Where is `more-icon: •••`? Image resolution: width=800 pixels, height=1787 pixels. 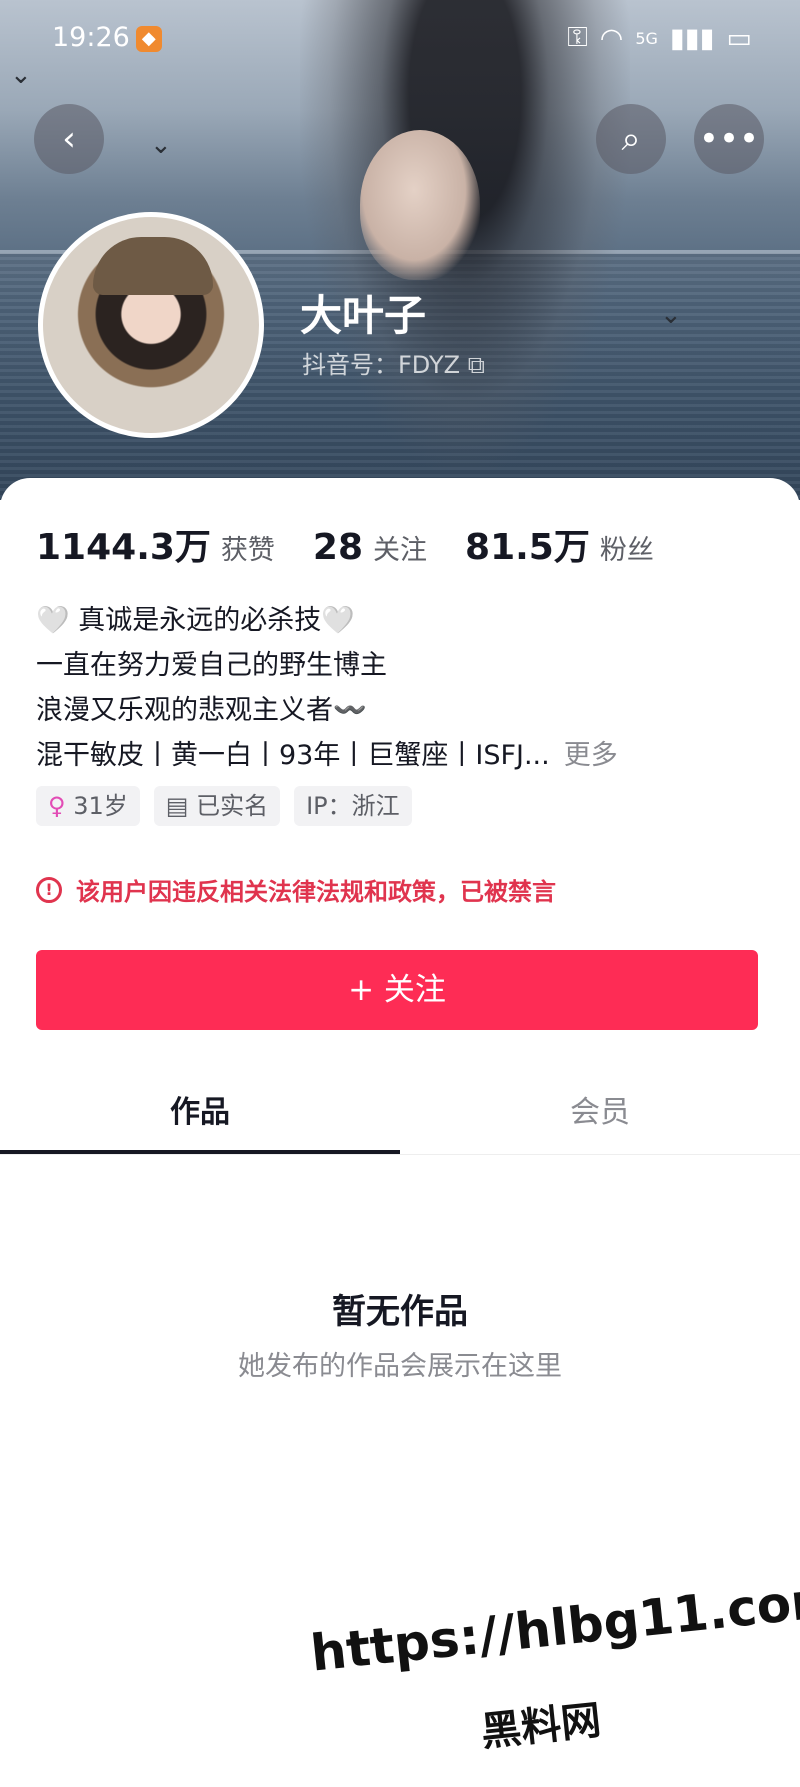
more-icon: ••• is located at coordinates (729, 139).